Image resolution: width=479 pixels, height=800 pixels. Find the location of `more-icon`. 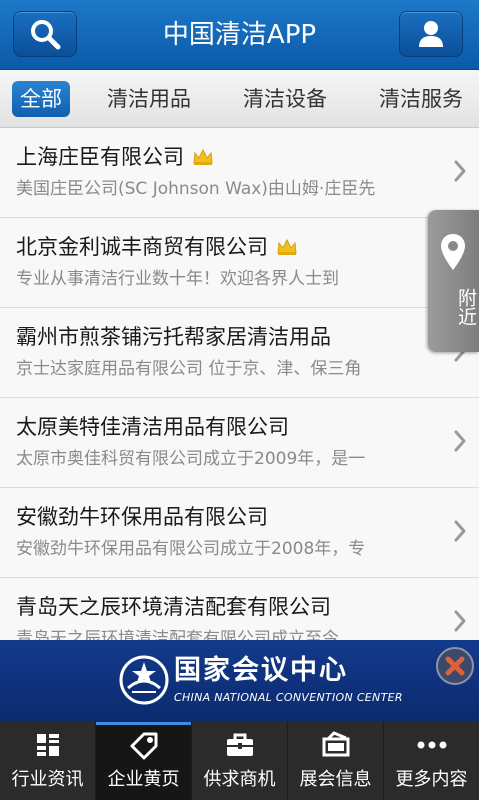

more-icon is located at coordinates (431, 745).